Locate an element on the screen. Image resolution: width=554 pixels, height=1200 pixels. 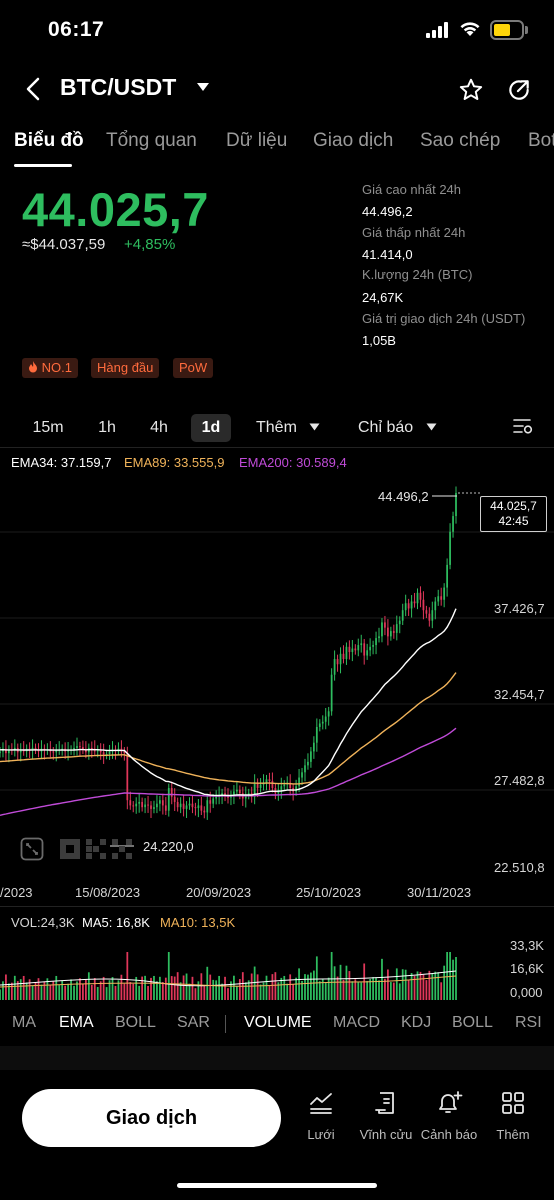
indicator-tab-ma: MA is located at coordinates (24, 1023).